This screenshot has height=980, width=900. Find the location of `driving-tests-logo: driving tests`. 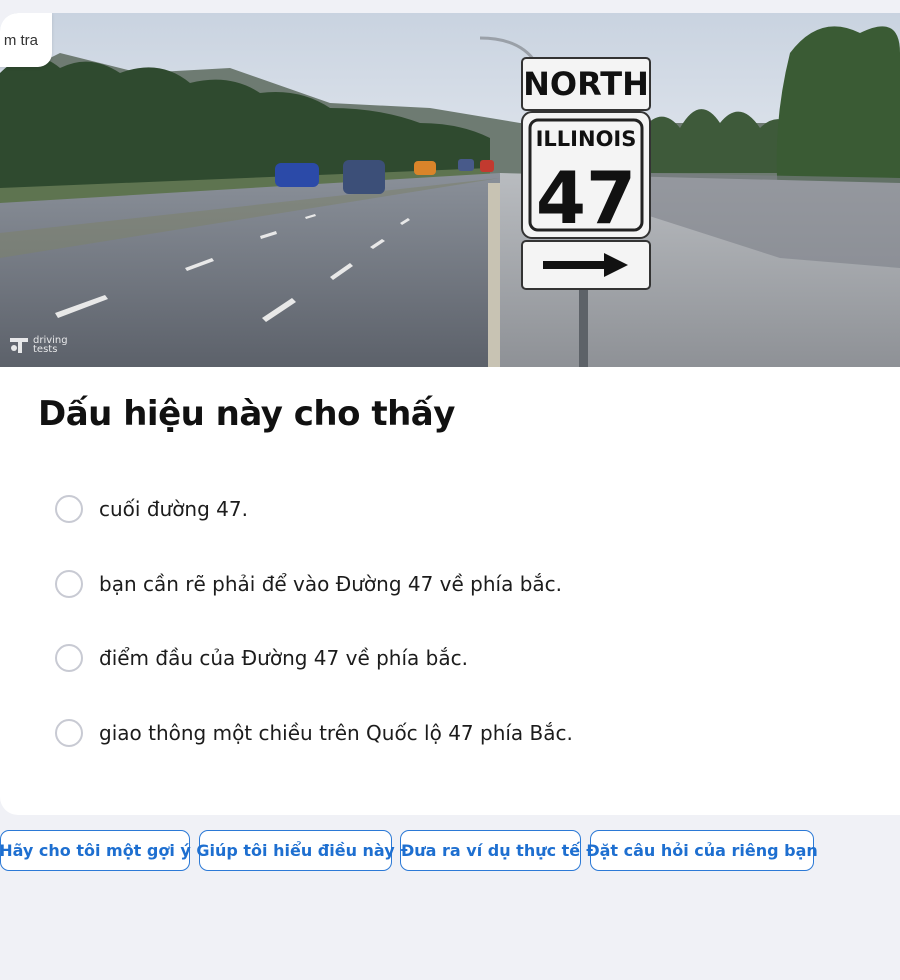

driving-tests-logo: driving tests is located at coordinates (38, 345).